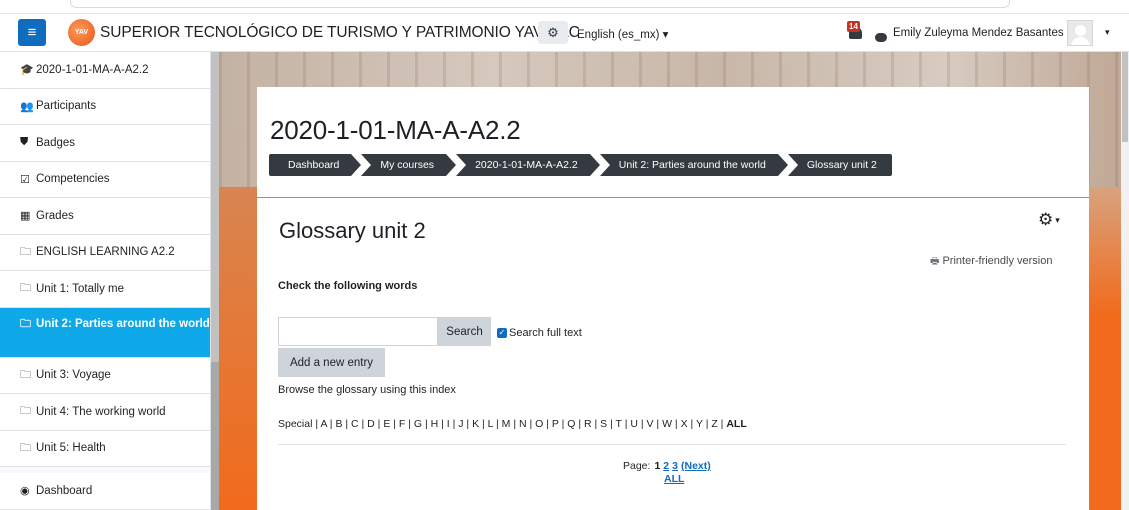 The width and height of the screenshot is (1129, 510). What do you see at coordinates (331, 362) in the screenshot?
I see `add-entry-button: Add a new entry` at bounding box center [331, 362].